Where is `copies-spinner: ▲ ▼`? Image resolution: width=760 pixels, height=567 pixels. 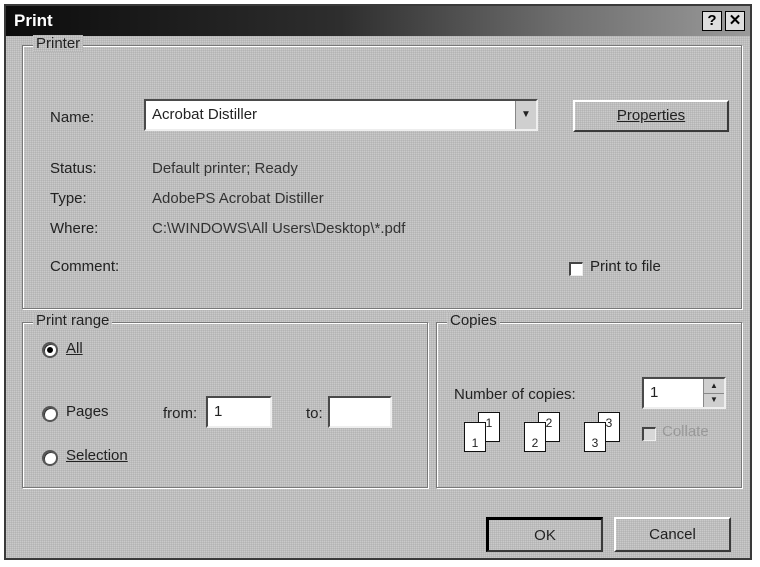
copies-spinner: ▲ ▼ is located at coordinates (713, 393).